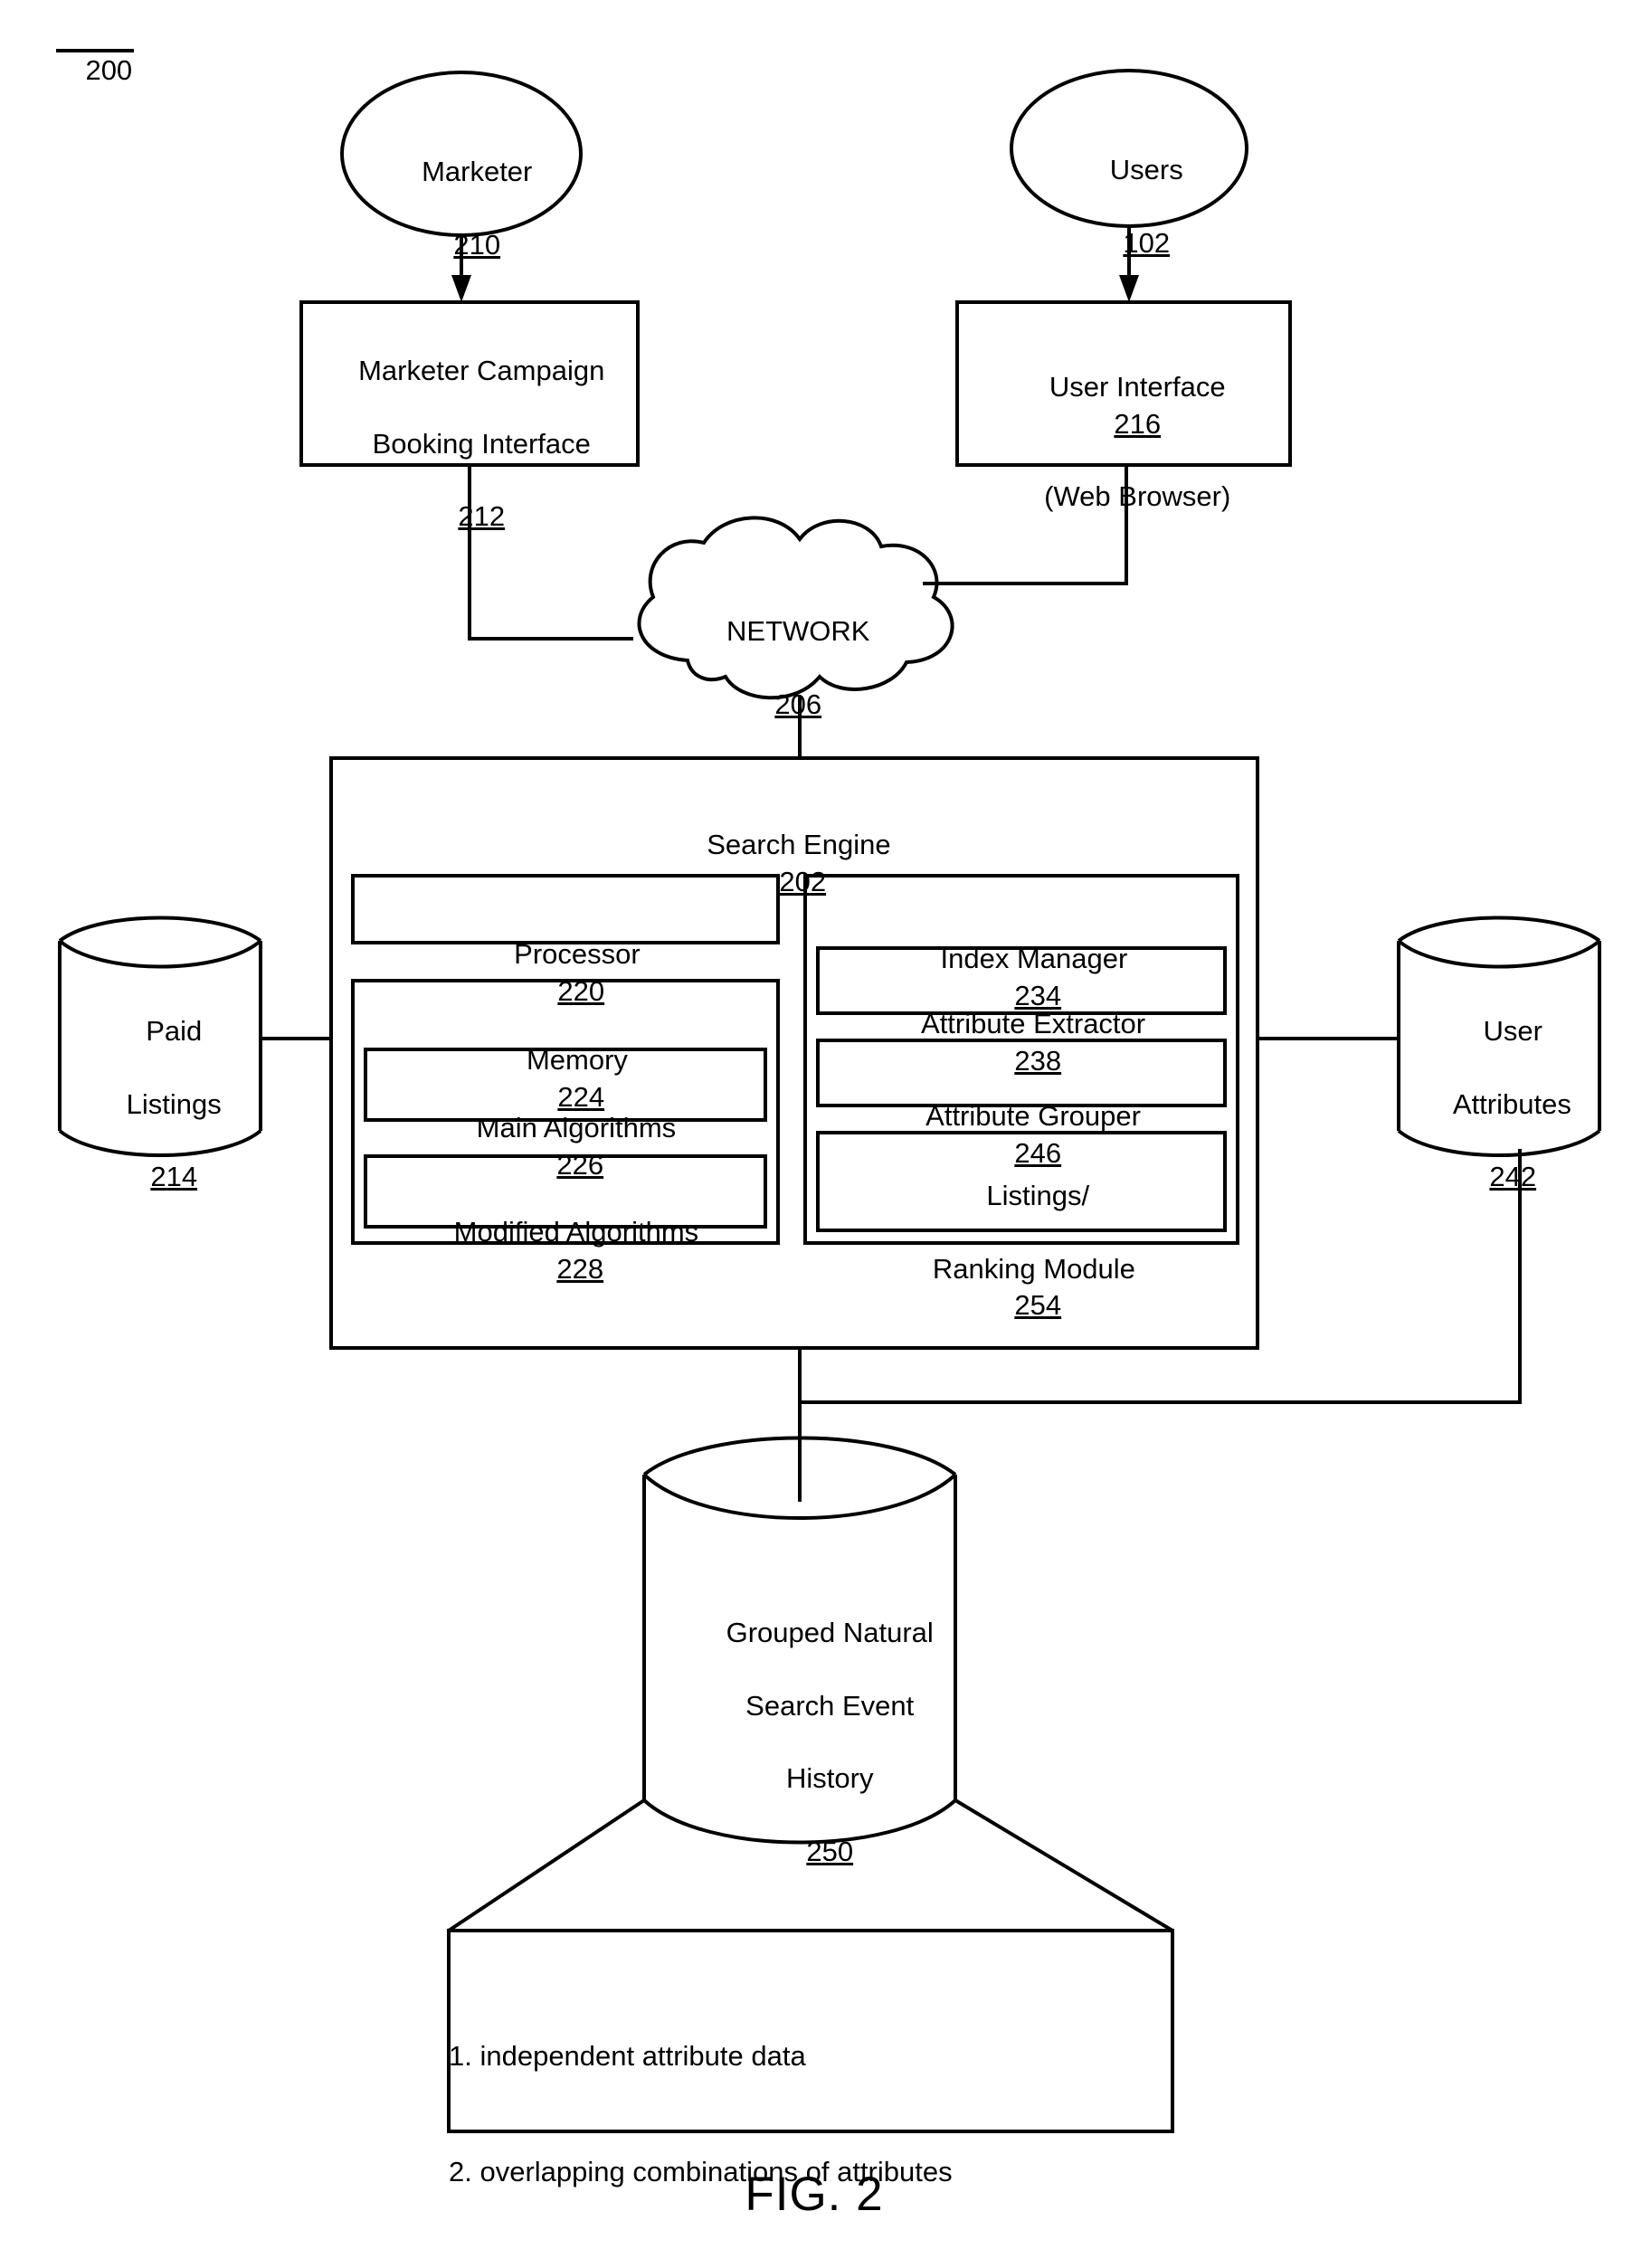 The width and height of the screenshot is (1642, 2268). I want to click on users-node-label: Users 102, so click(1130, 207).